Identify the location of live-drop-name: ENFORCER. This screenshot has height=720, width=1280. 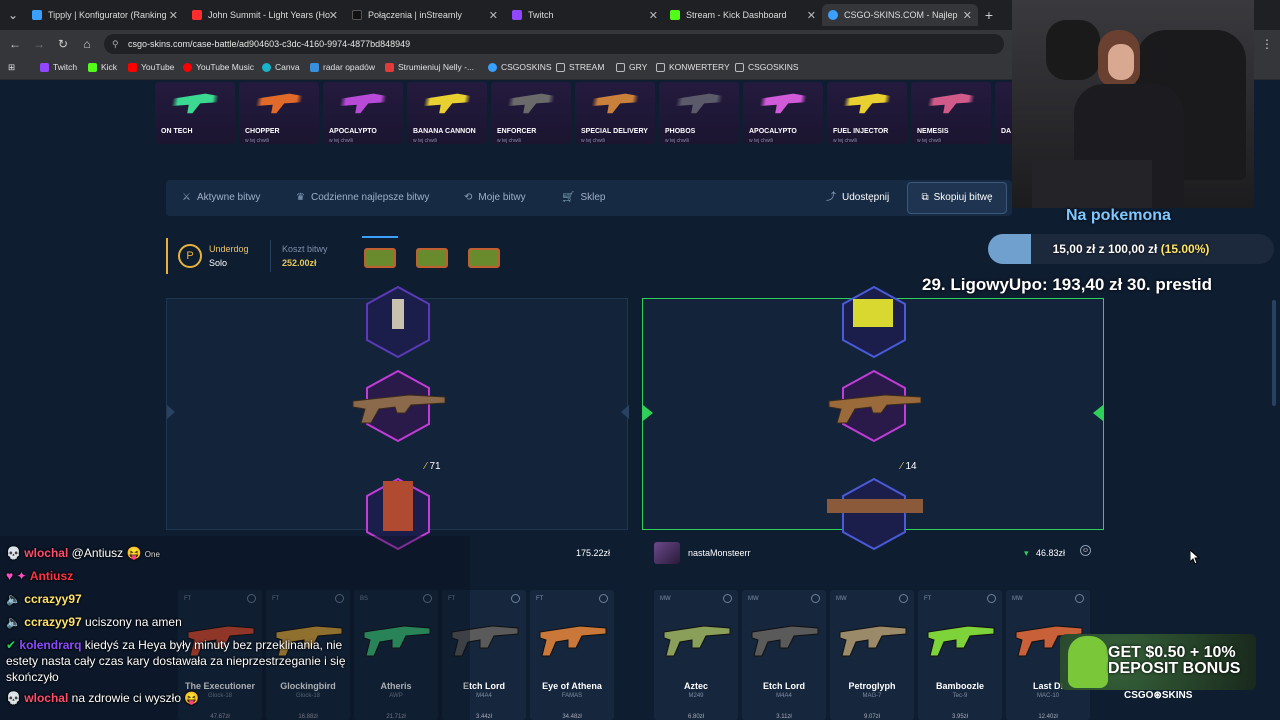
(517, 131).